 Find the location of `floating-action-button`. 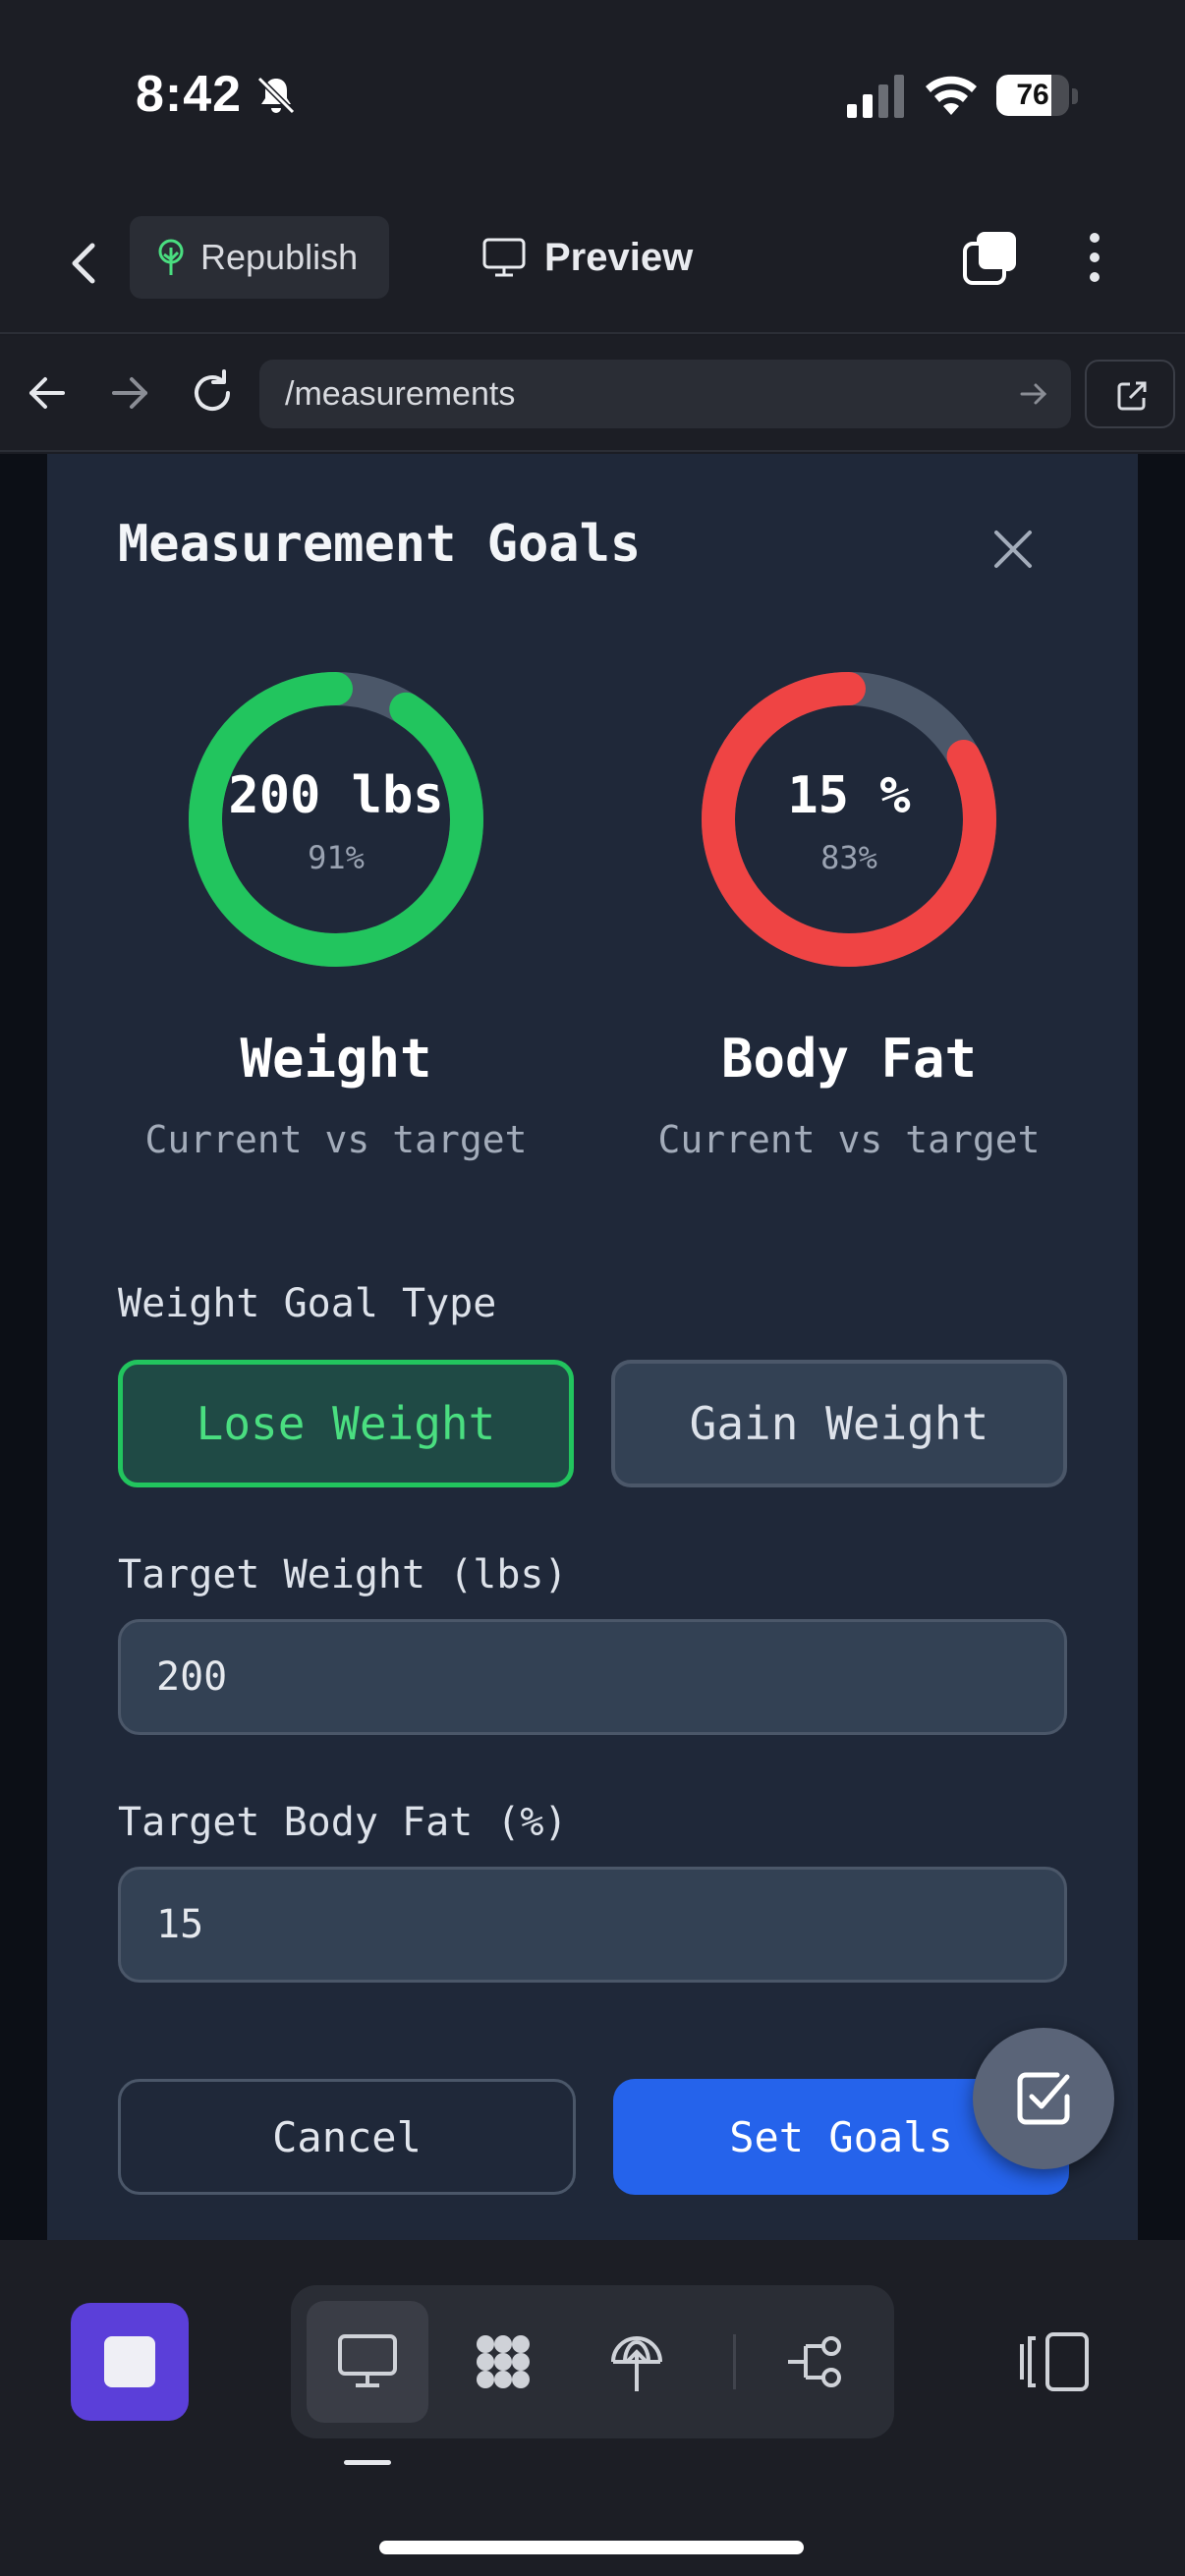

floating-action-button is located at coordinates (1044, 2098).